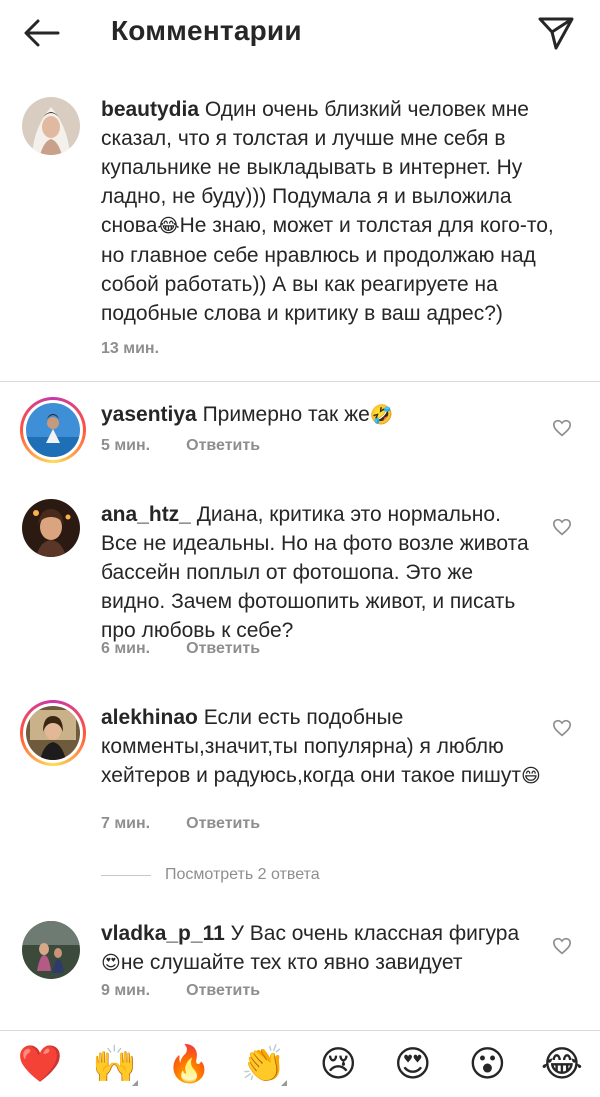 This screenshot has height=1097, width=600. Describe the element at coordinates (180, 446) in the screenshot. I see `comment-meta: 5 мин. Ответить` at that location.